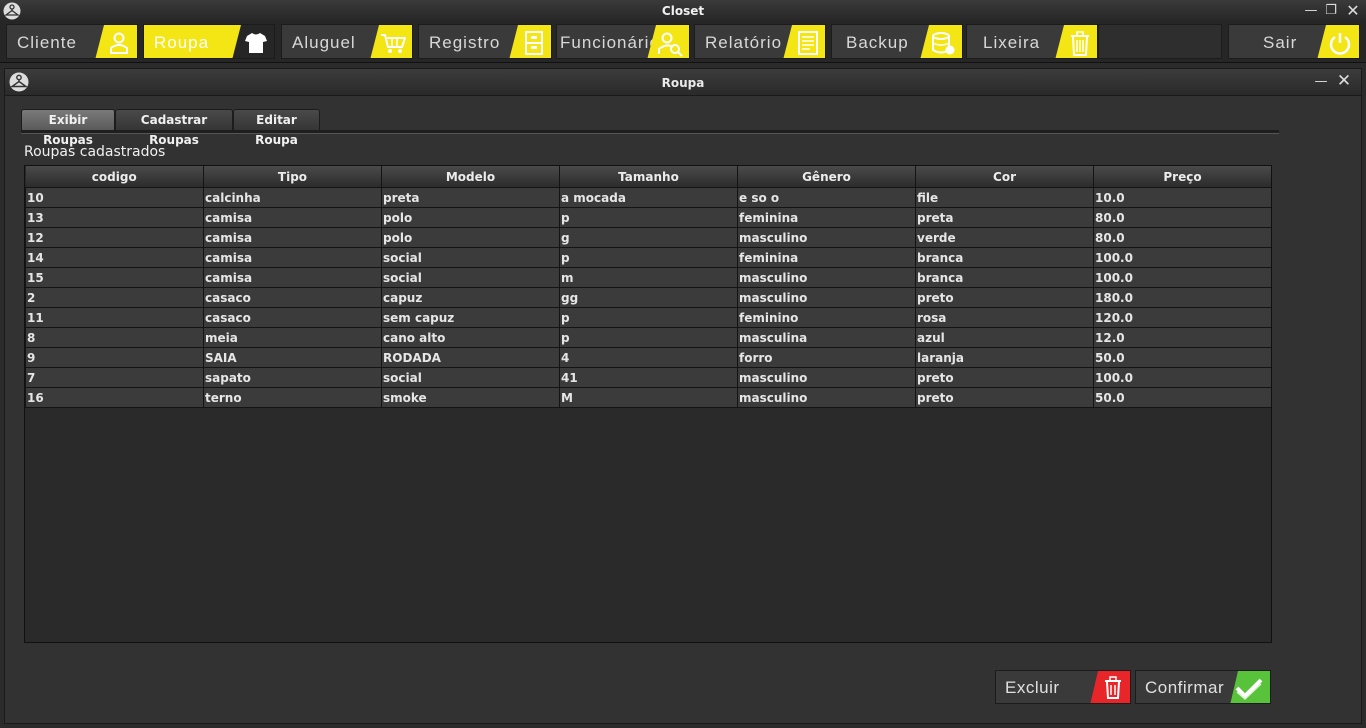  What do you see at coordinates (826, 357) in the screenshot?
I see `table-cell: forro` at bounding box center [826, 357].